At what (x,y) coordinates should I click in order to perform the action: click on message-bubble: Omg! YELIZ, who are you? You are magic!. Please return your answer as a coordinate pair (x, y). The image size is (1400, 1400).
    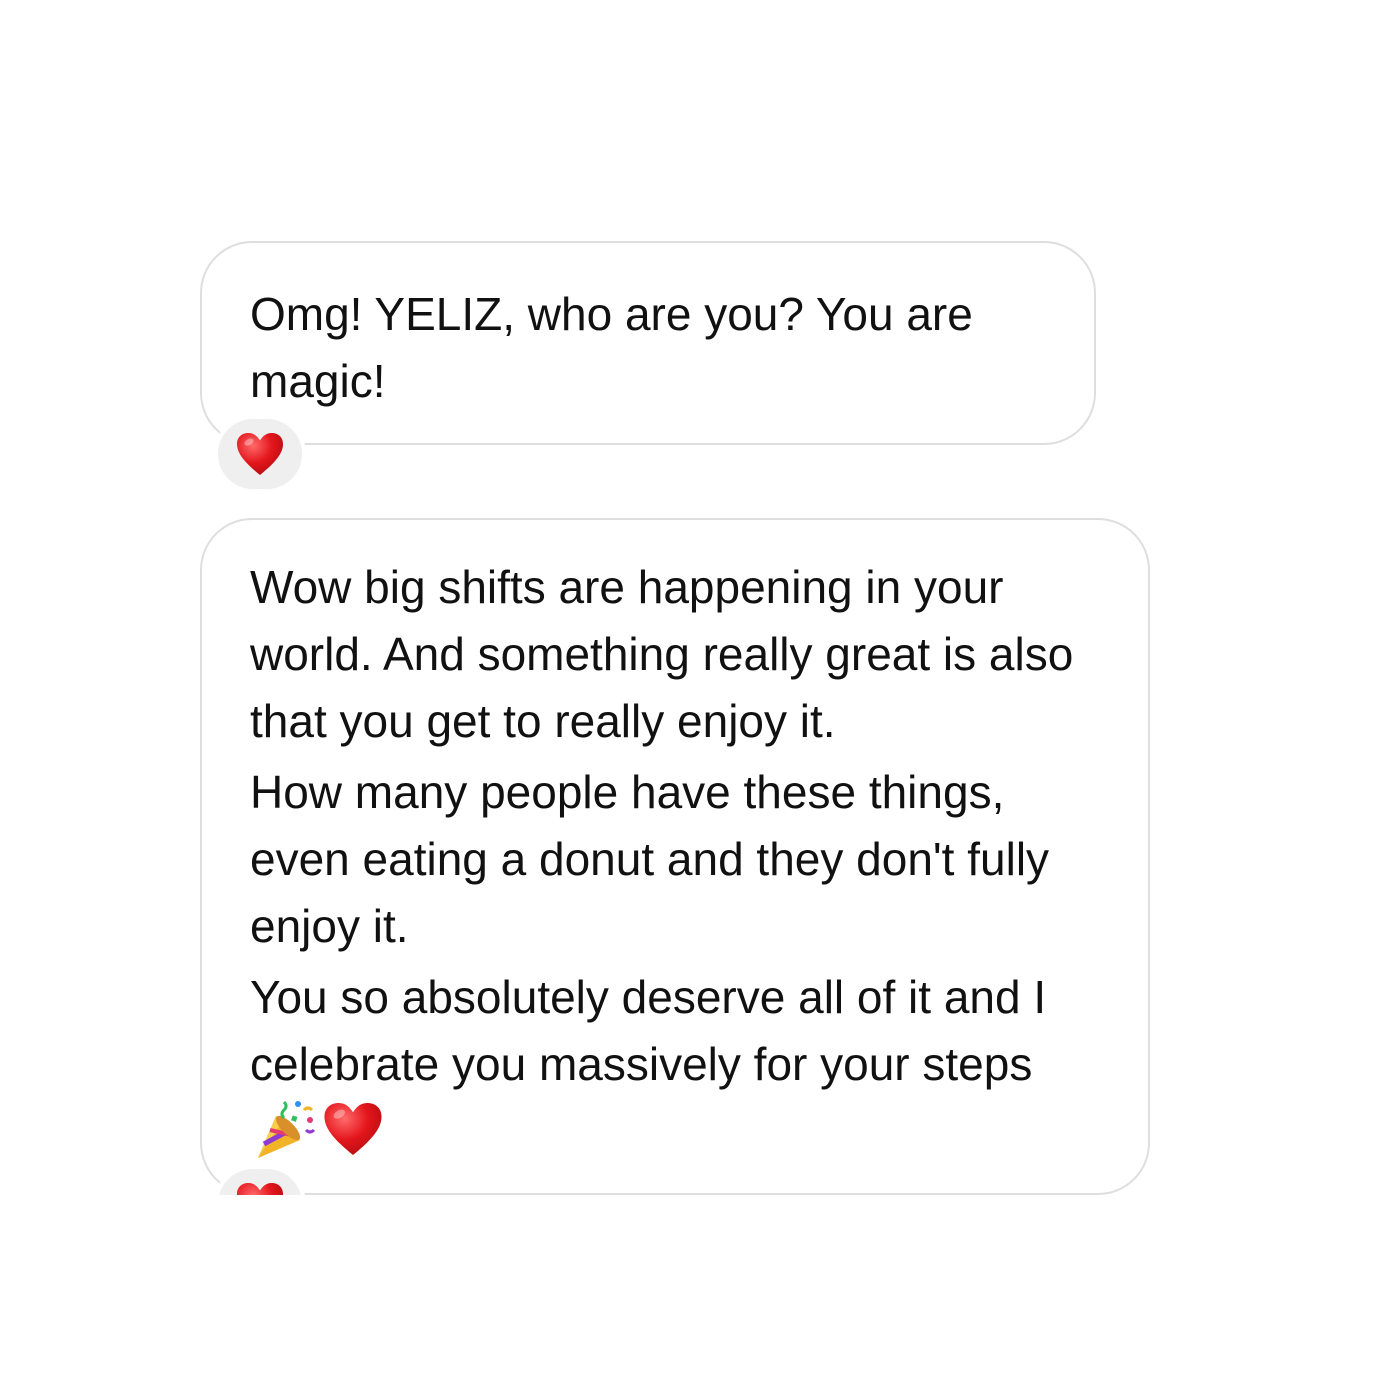
    Looking at the image, I should click on (648, 343).